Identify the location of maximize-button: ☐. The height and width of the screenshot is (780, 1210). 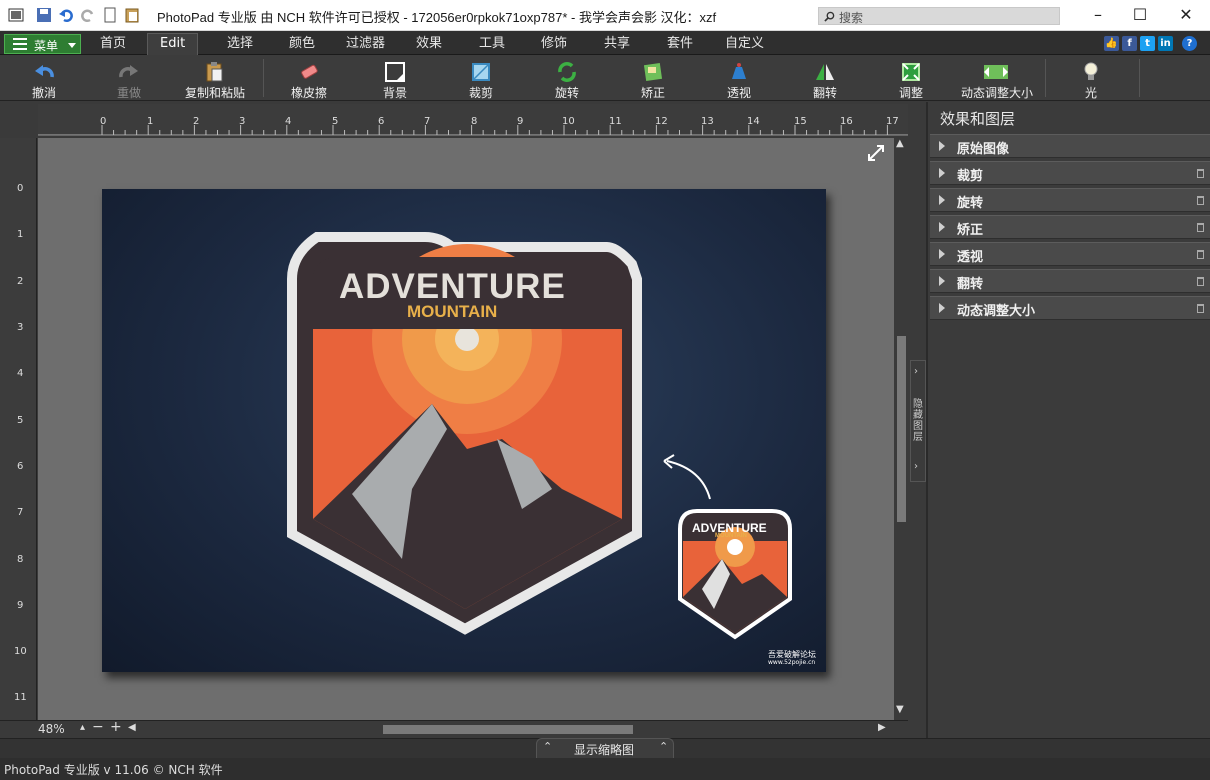
(1140, 15).